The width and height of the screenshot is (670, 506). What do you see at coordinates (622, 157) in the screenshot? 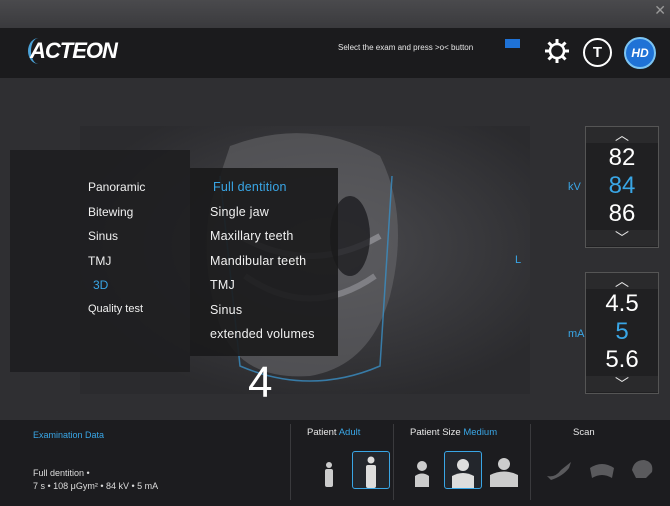
I see `kv-value-lower: 82` at bounding box center [622, 157].